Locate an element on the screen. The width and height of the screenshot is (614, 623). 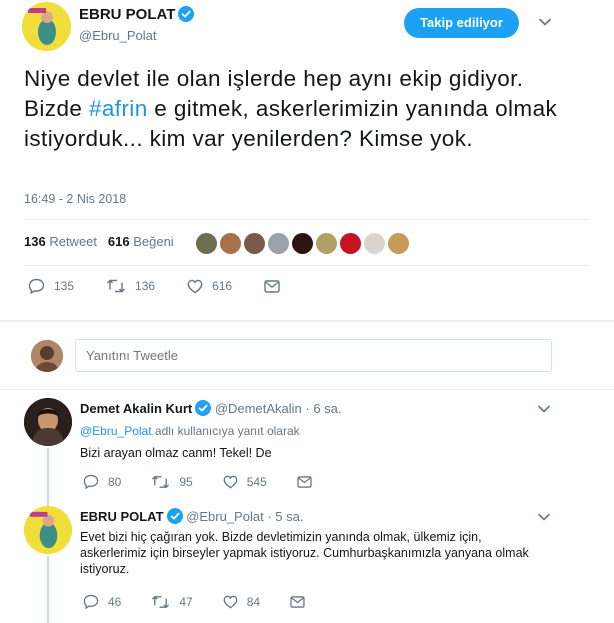
replying-to-user-link: @Ebru_Polat is located at coordinates (116, 431).